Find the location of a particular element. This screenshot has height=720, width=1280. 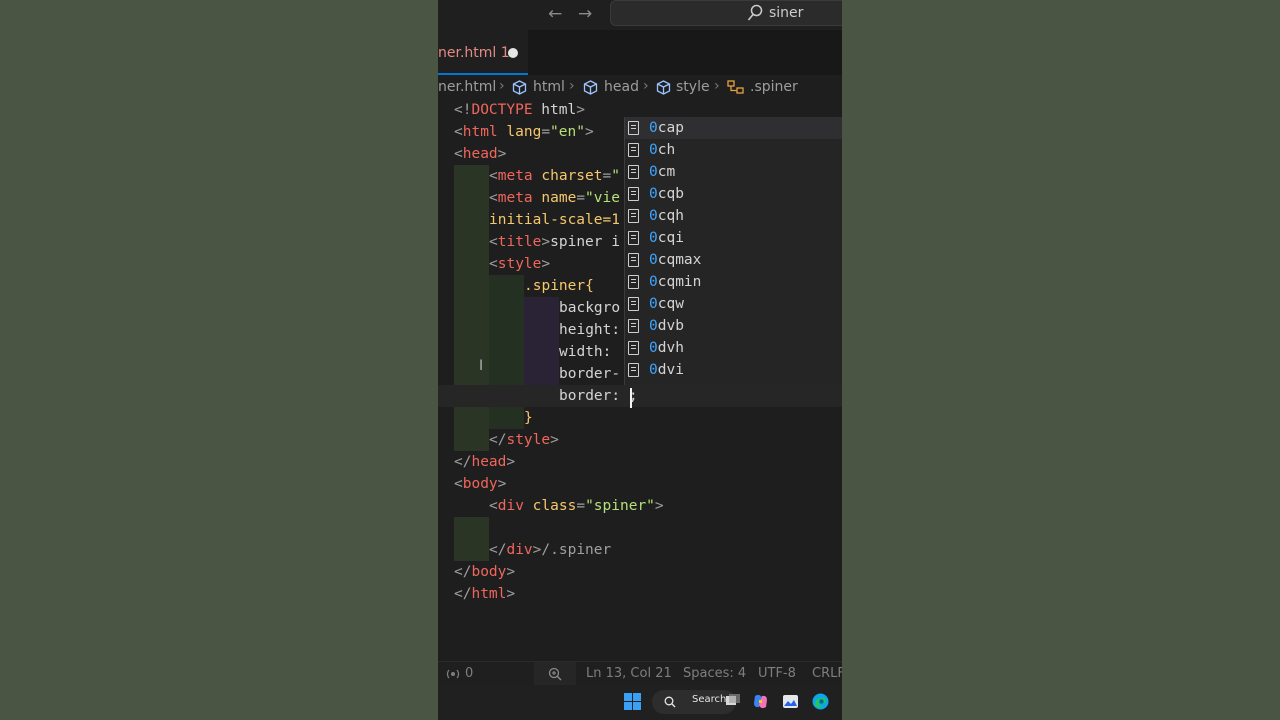

photos-icon is located at coordinates (790, 701).